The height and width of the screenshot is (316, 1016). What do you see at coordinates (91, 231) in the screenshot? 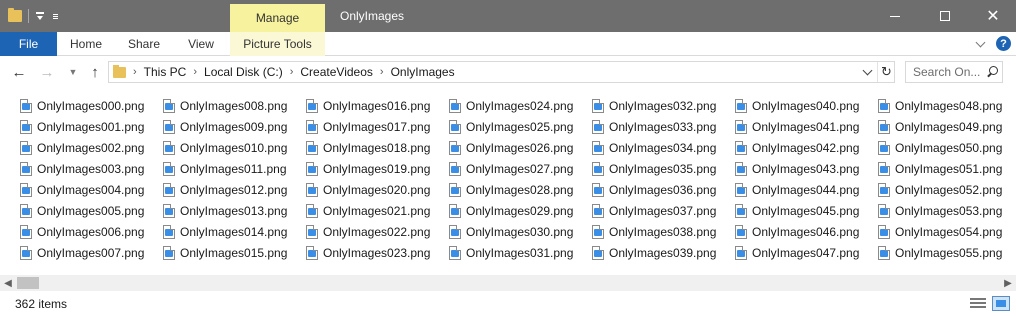
I see `file-item: OnlyImages006.png` at bounding box center [91, 231].